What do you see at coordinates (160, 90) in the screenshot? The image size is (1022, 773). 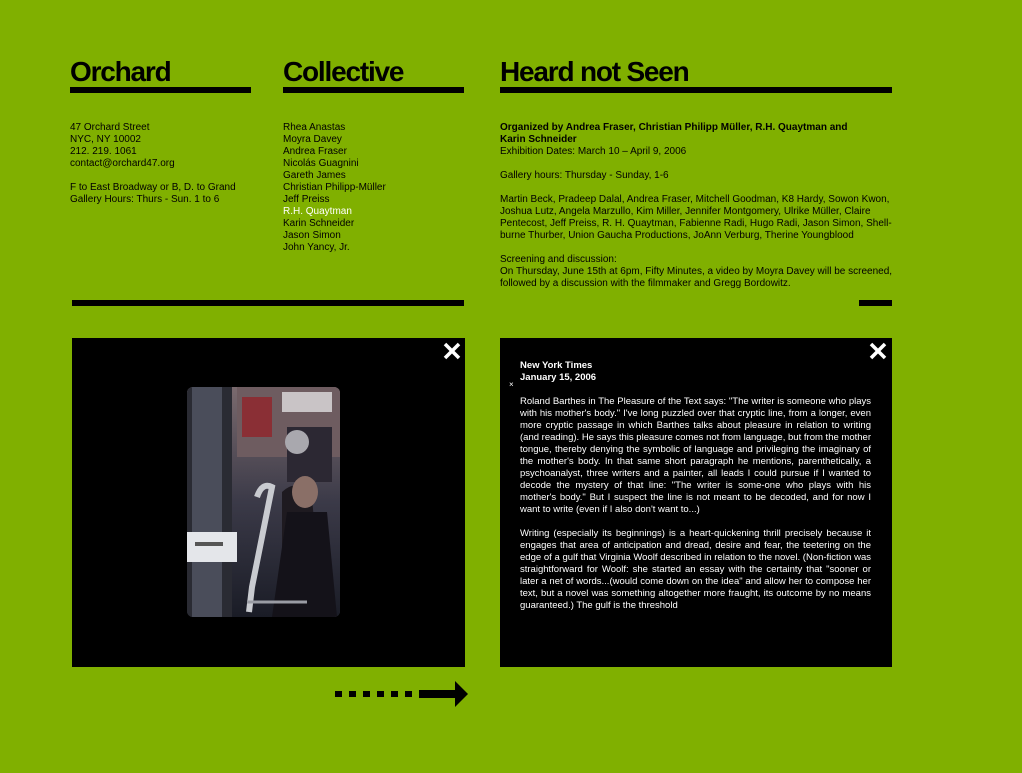 I see `header-rule-orchard` at bounding box center [160, 90].